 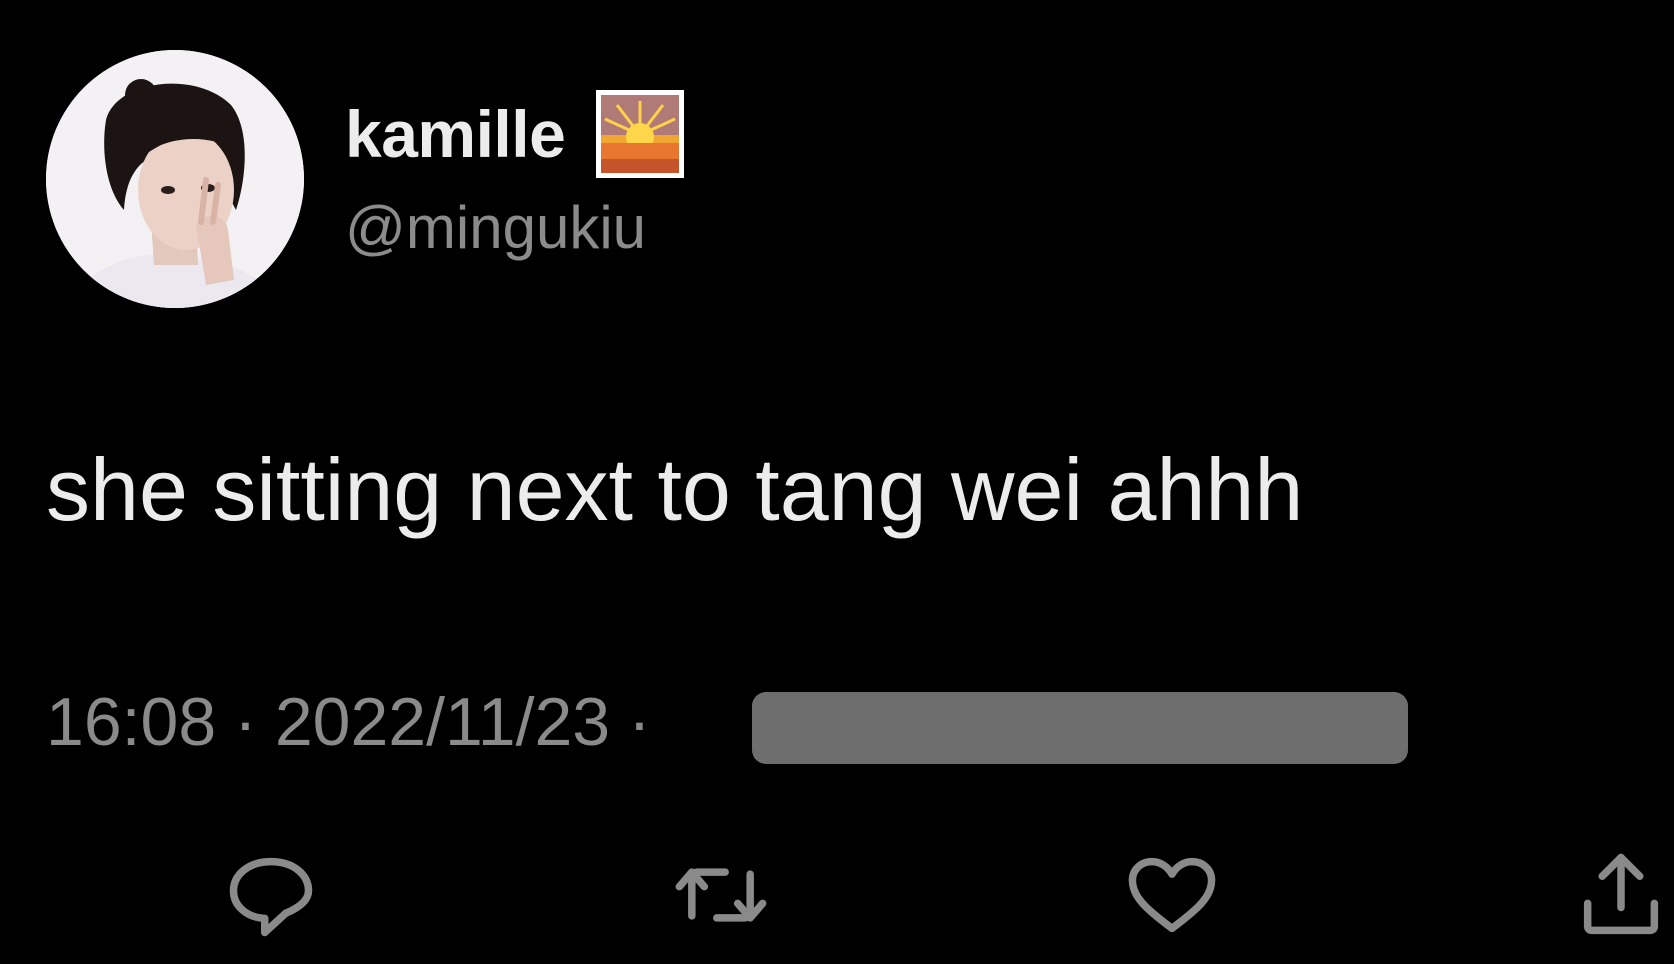 I want to click on user-handle: @mingukiu, so click(x=495, y=228).